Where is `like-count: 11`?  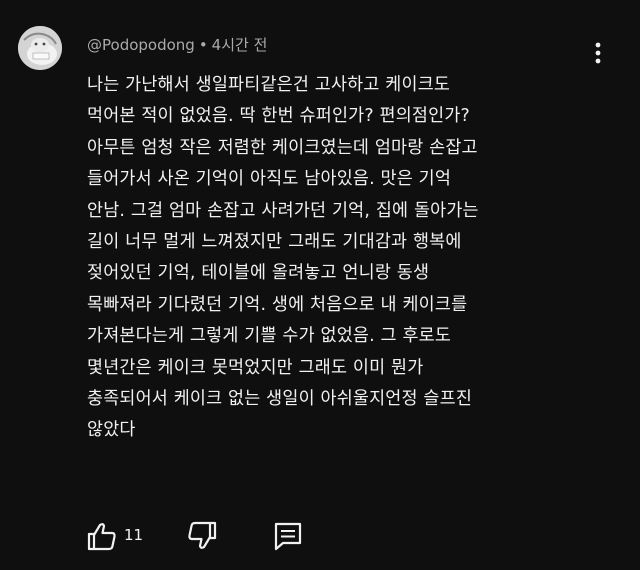 like-count: 11 is located at coordinates (134, 535).